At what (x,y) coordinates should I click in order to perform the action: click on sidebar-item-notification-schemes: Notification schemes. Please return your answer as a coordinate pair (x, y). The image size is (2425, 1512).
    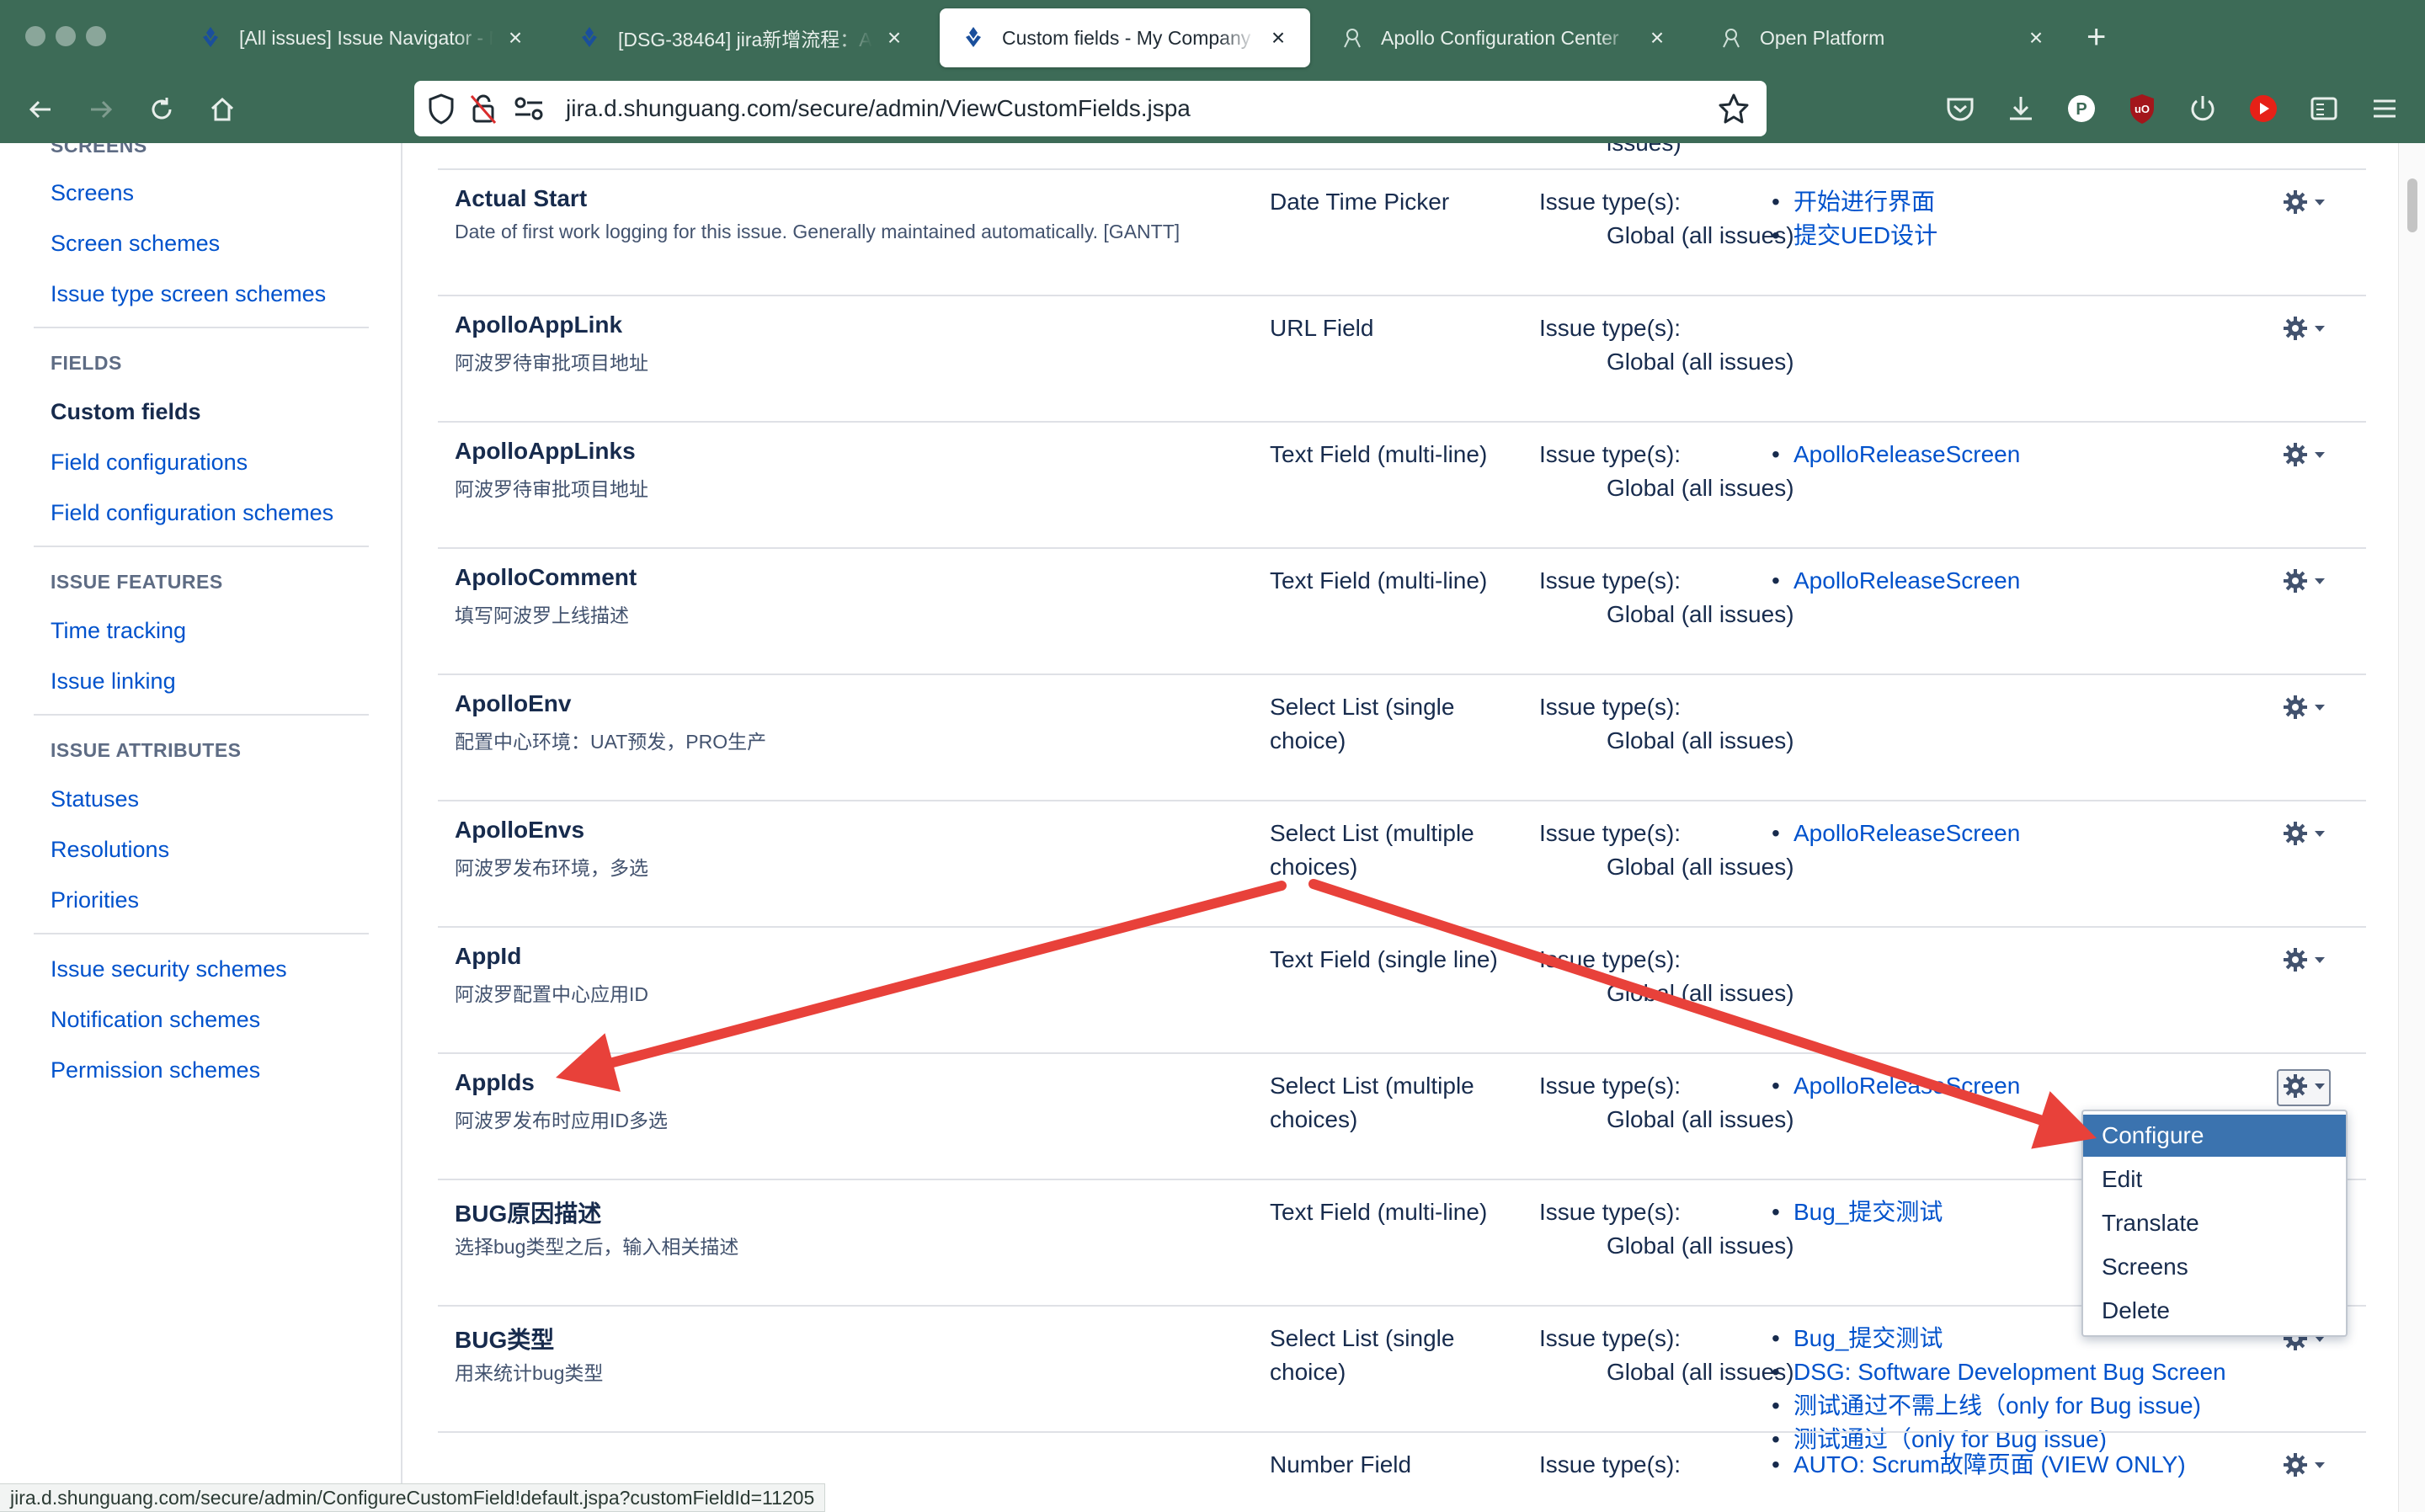
    Looking at the image, I should click on (155, 1020).